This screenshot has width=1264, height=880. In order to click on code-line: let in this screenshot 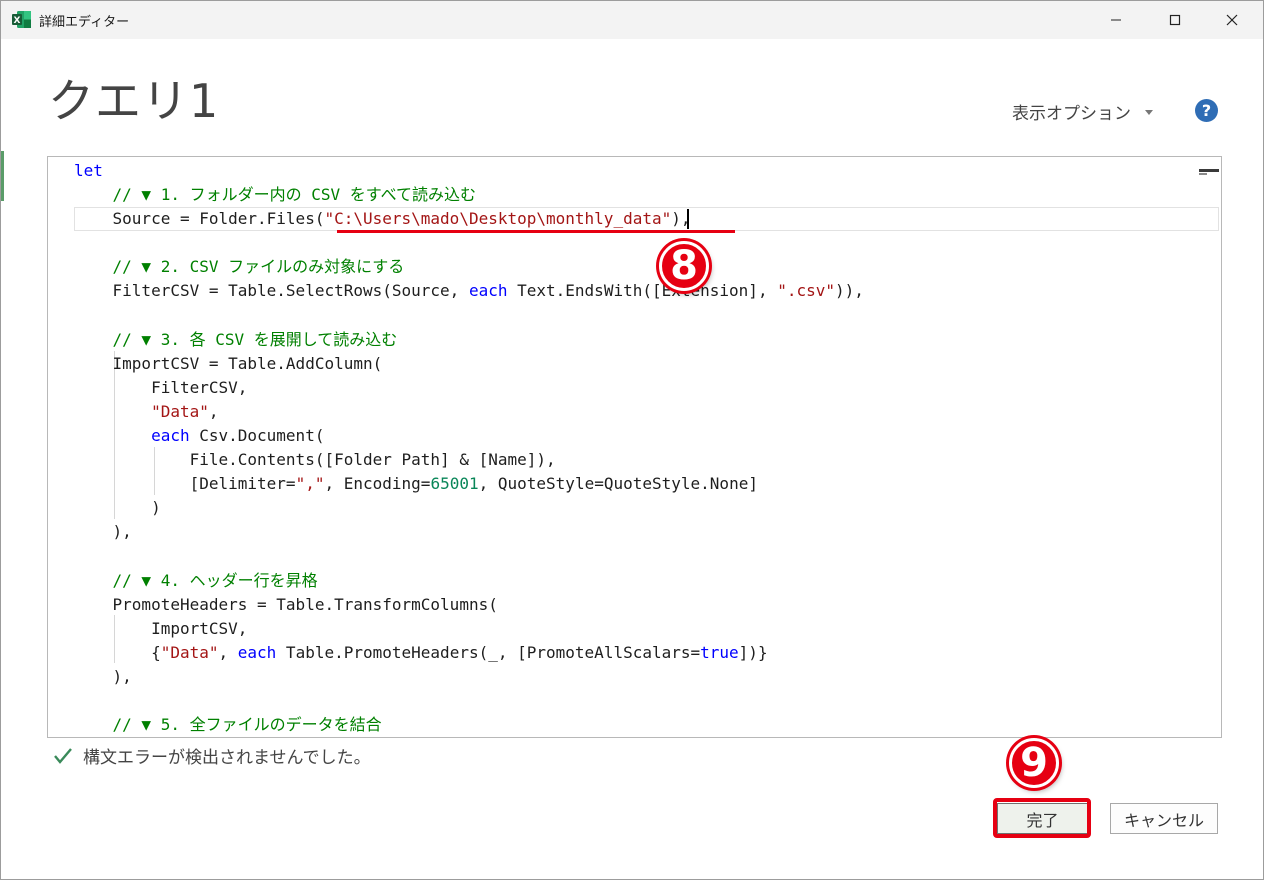, I will do `click(469, 171)`.